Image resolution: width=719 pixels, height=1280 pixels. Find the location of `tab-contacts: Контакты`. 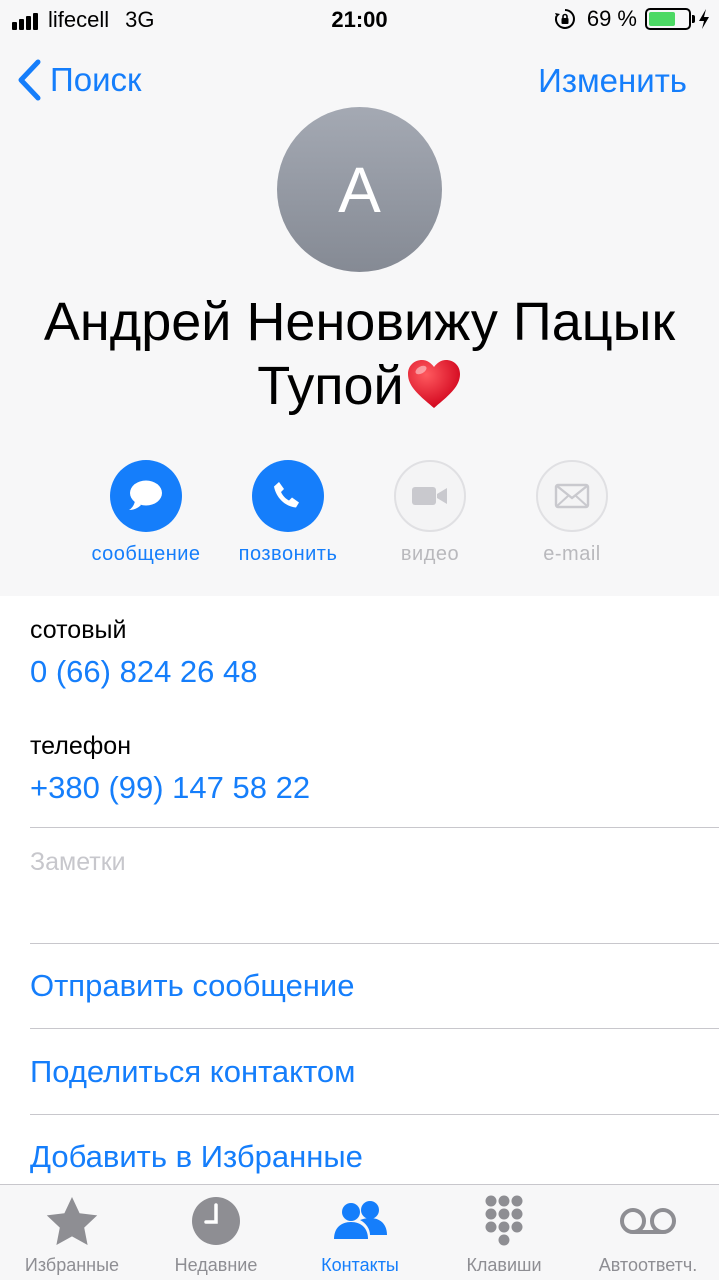

tab-contacts: Контакты is located at coordinates (360, 1232).